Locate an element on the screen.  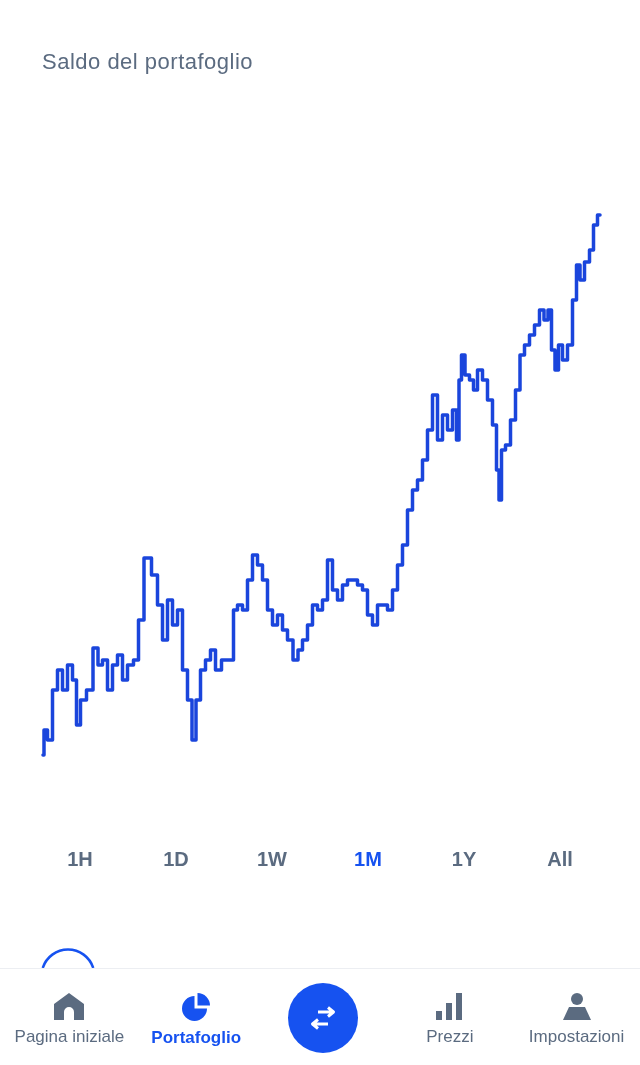
time-range-tab: 1H is located at coordinates (80, 859).